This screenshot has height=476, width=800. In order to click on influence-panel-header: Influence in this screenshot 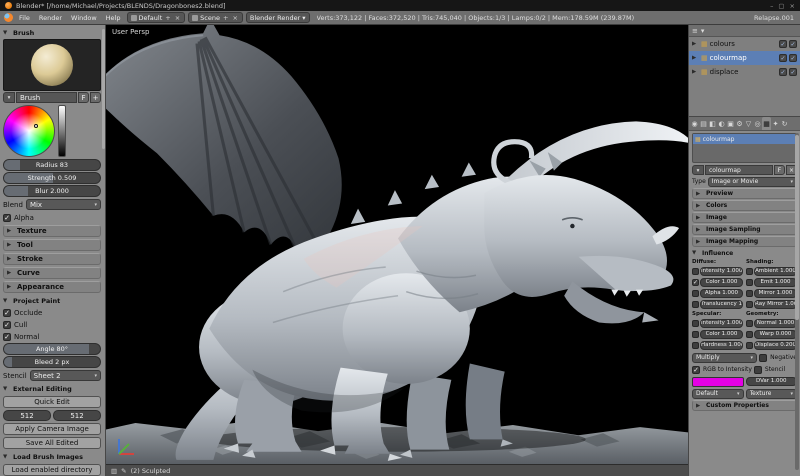, I will do `click(744, 253)`.